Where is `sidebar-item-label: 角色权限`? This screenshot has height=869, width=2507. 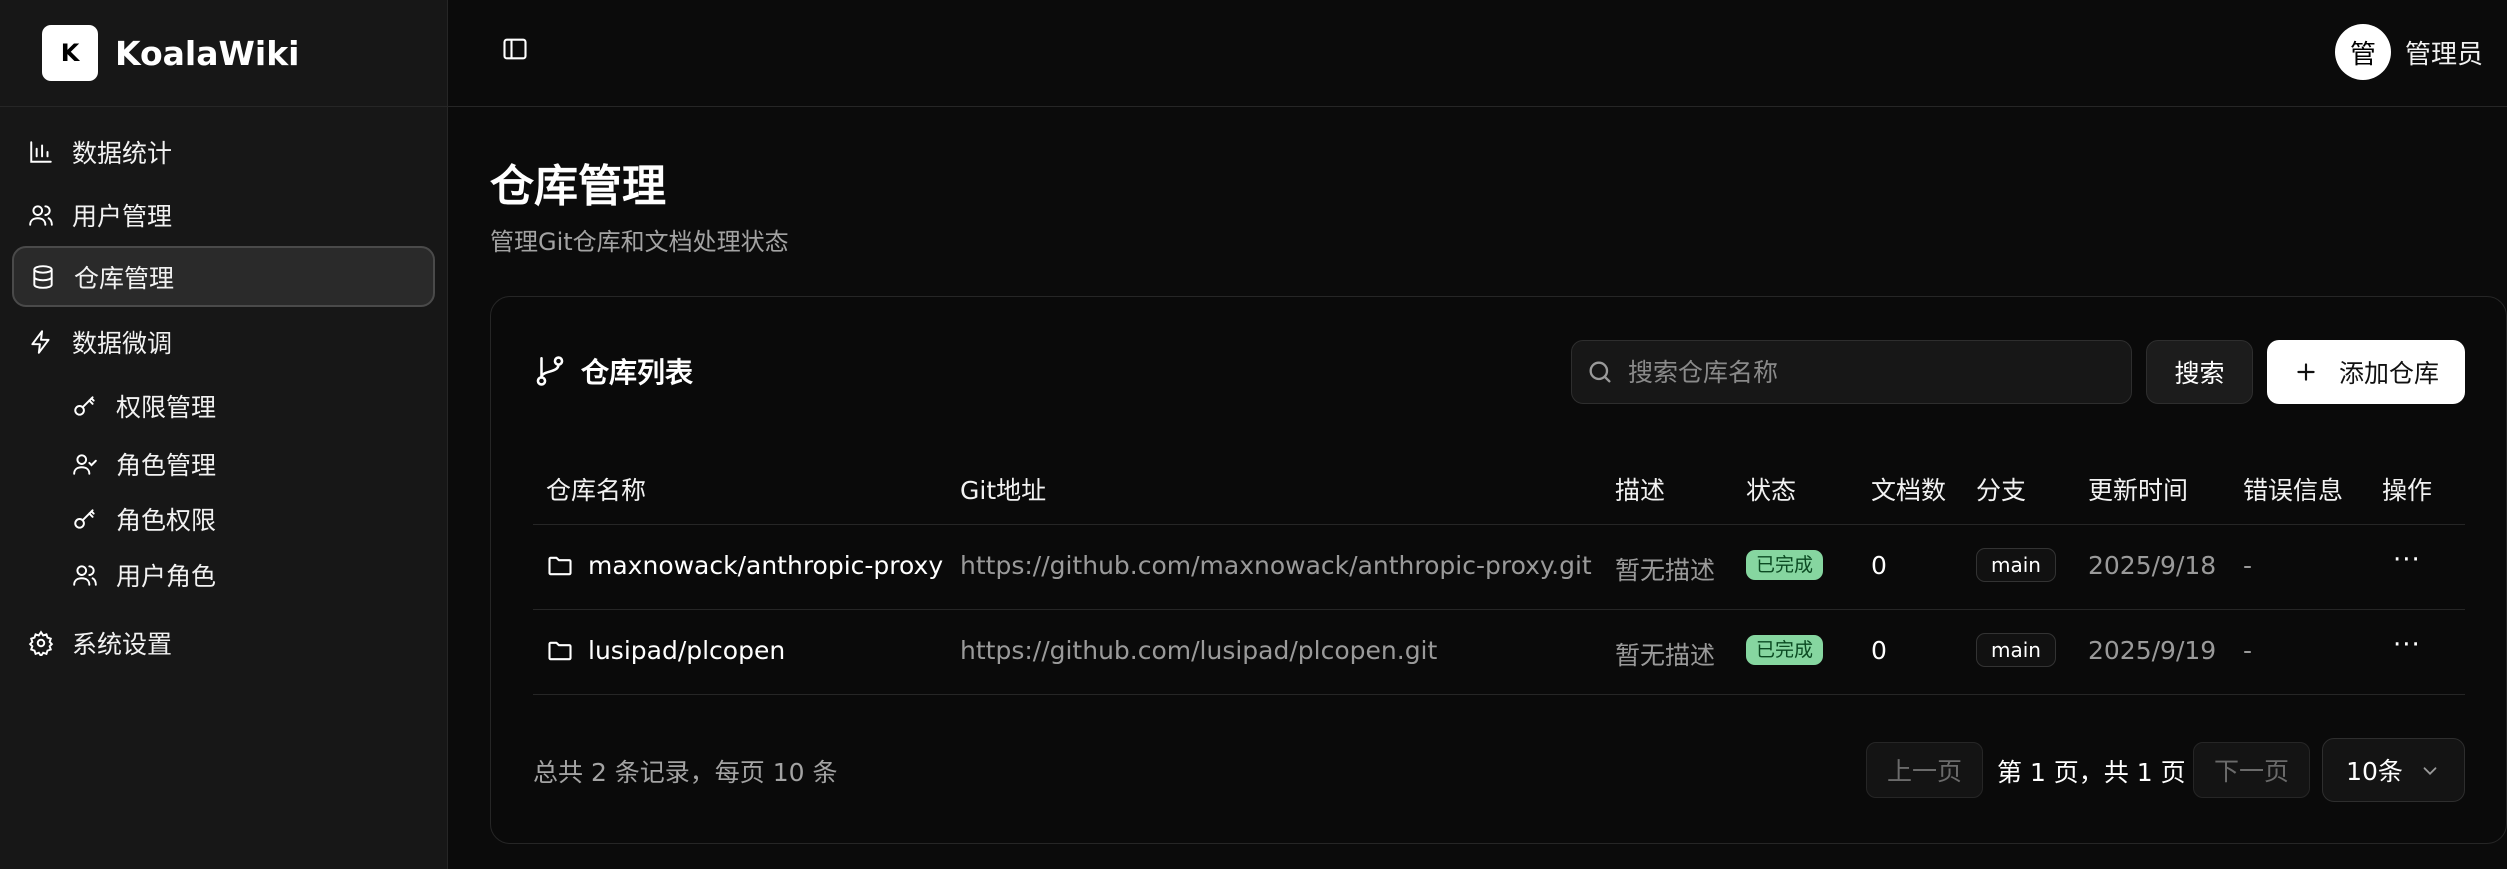 sidebar-item-label: 角色权限 is located at coordinates (166, 520).